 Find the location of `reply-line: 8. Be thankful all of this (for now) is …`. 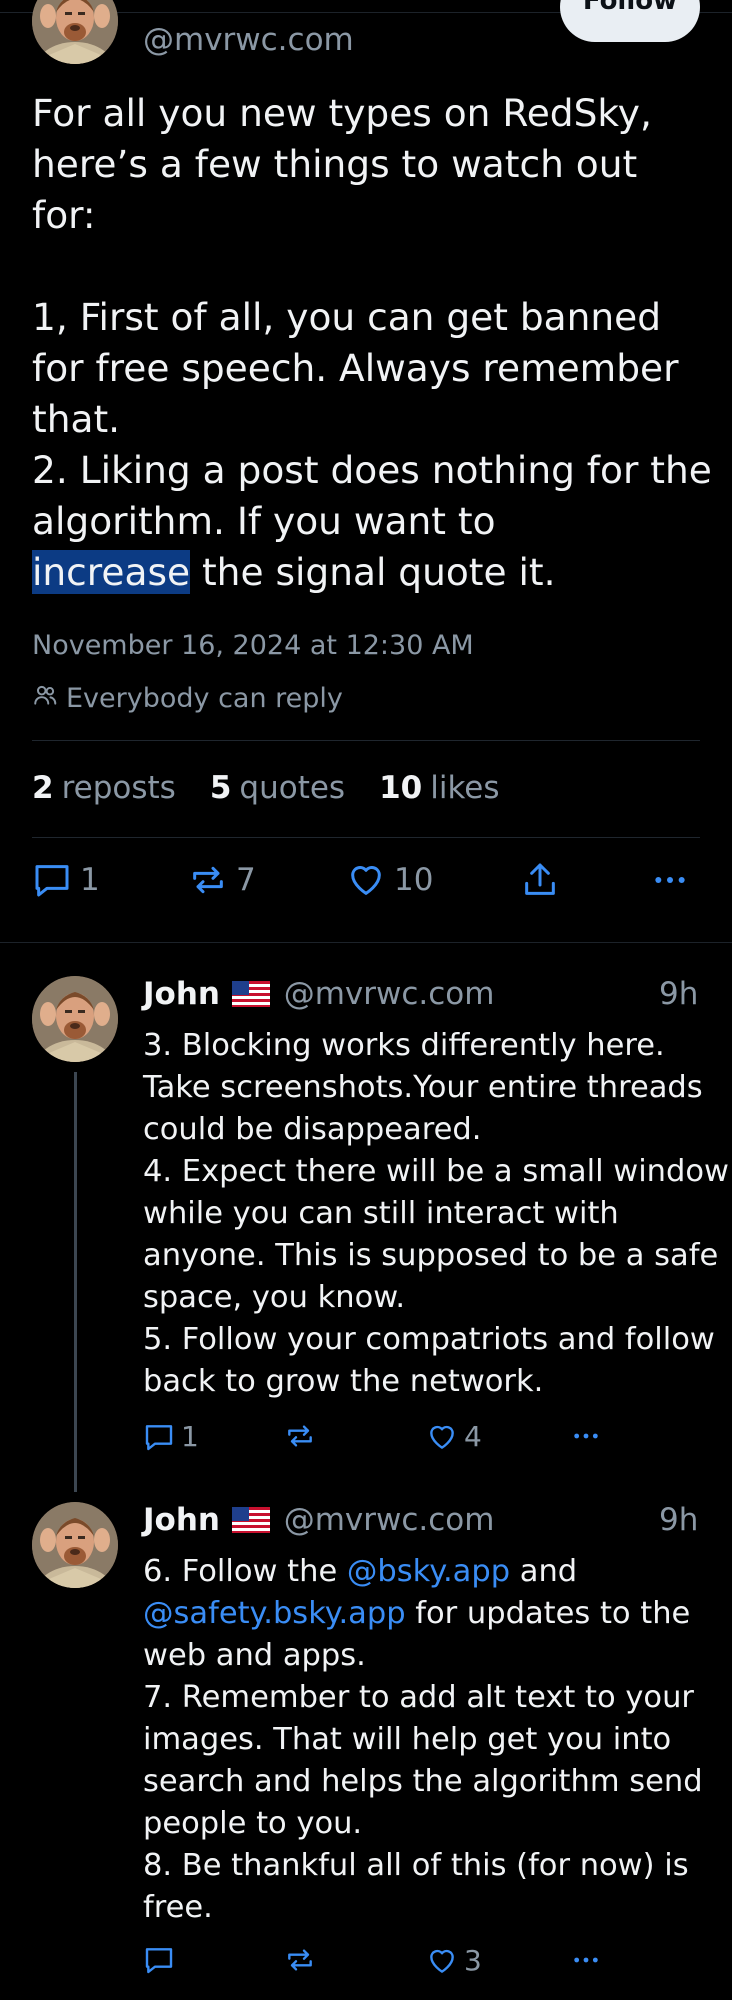

reply-line: 8. Be thankful all of this (for now) is … is located at coordinates (416, 1886).